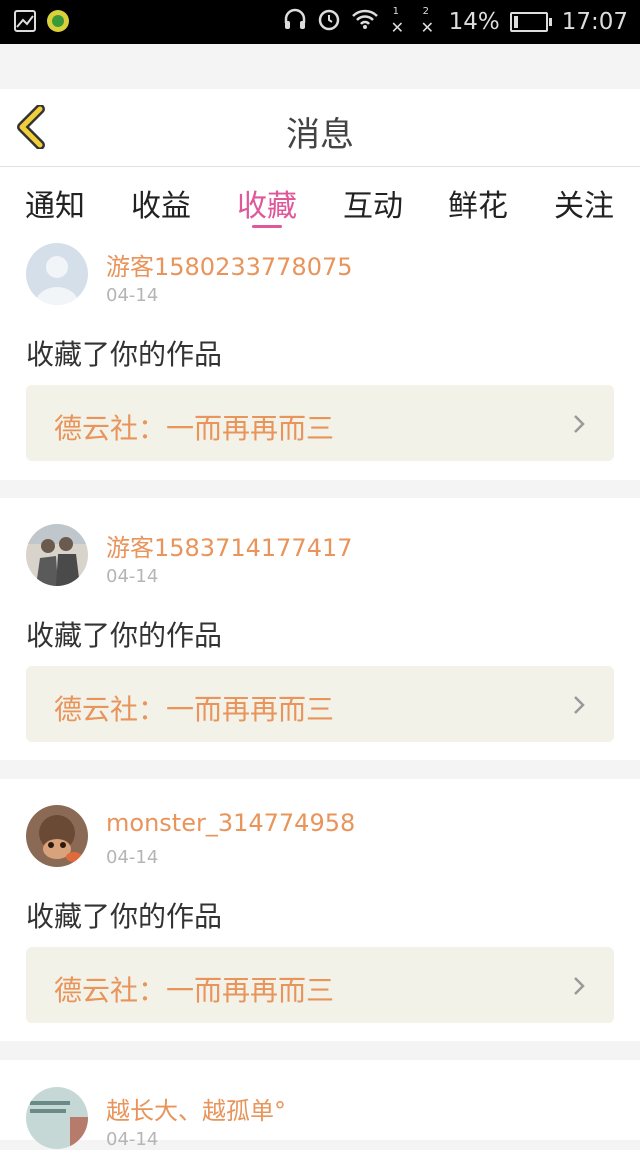 This screenshot has height=1150, width=640. What do you see at coordinates (365, 22) in the screenshot?
I see `wifi-icon` at bounding box center [365, 22].